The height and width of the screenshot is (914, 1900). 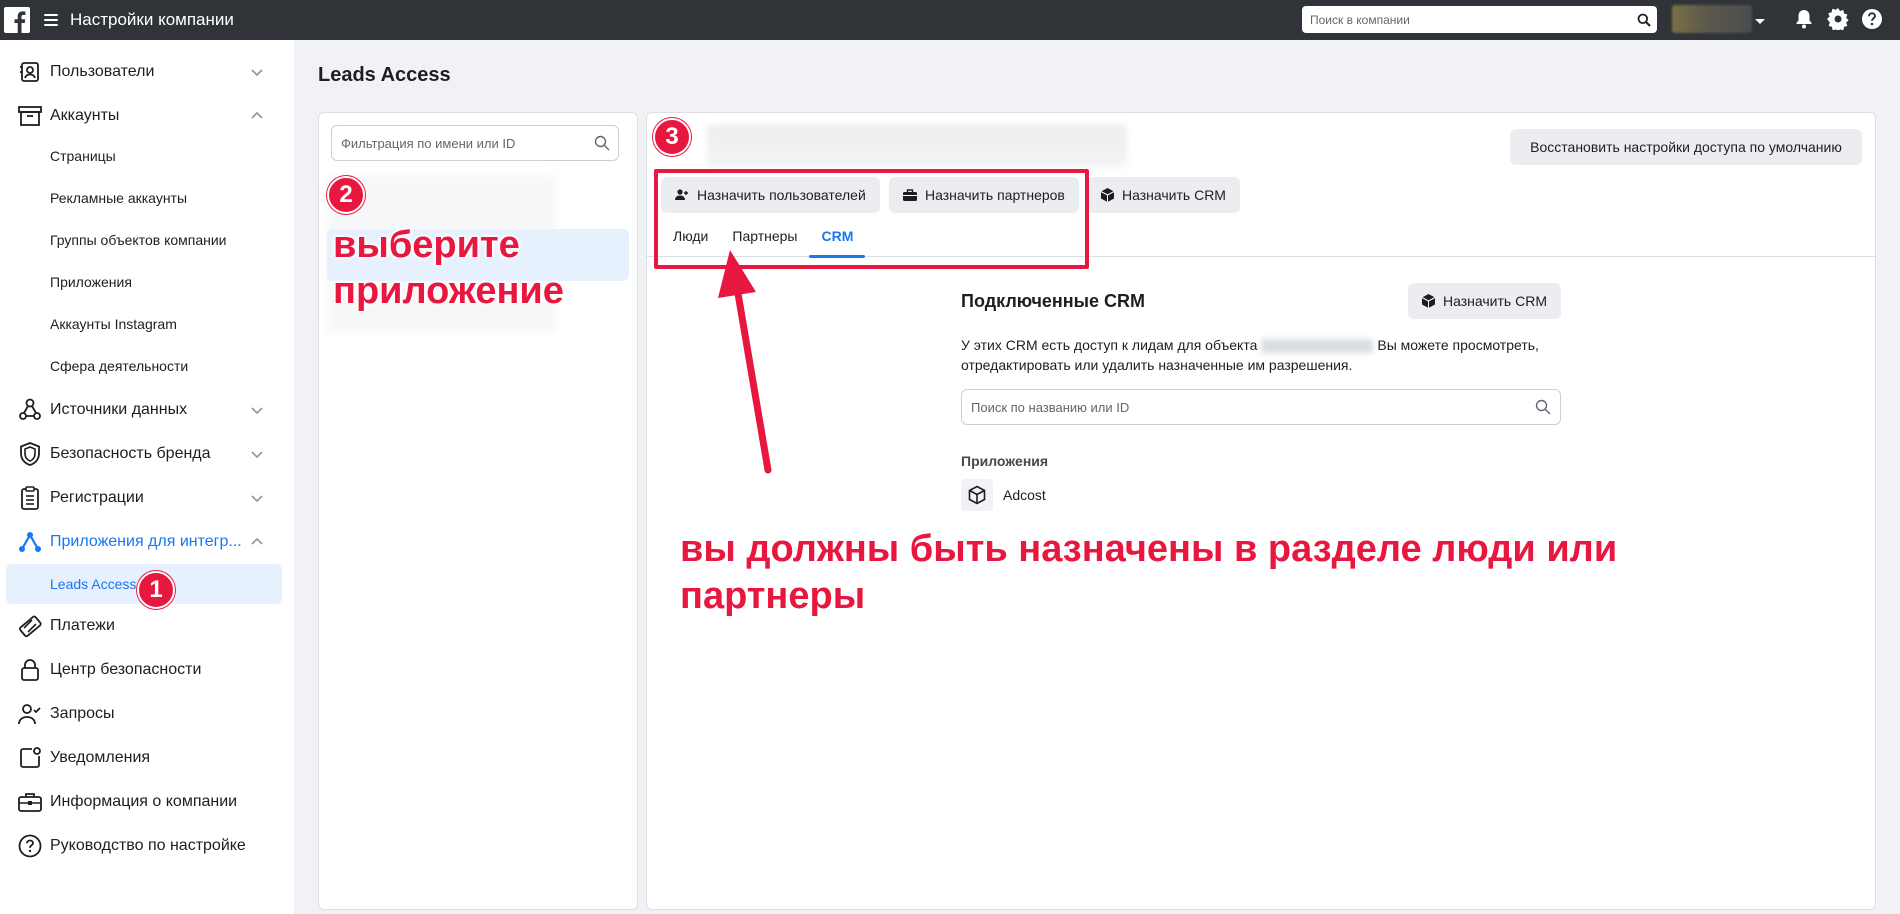 What do you see at coordinates (448, 291) in the screenshot?
I see `annotation-text-select-line2: приложение` at bounding box center [448, 291].